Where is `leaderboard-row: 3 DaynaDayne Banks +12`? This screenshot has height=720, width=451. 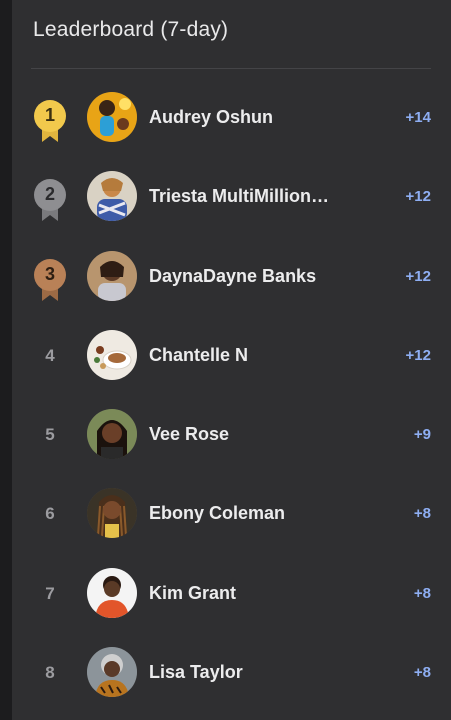
leaderboard-row: 3 DaynaDayne Banks +12 is located at coordinates (231, 277).